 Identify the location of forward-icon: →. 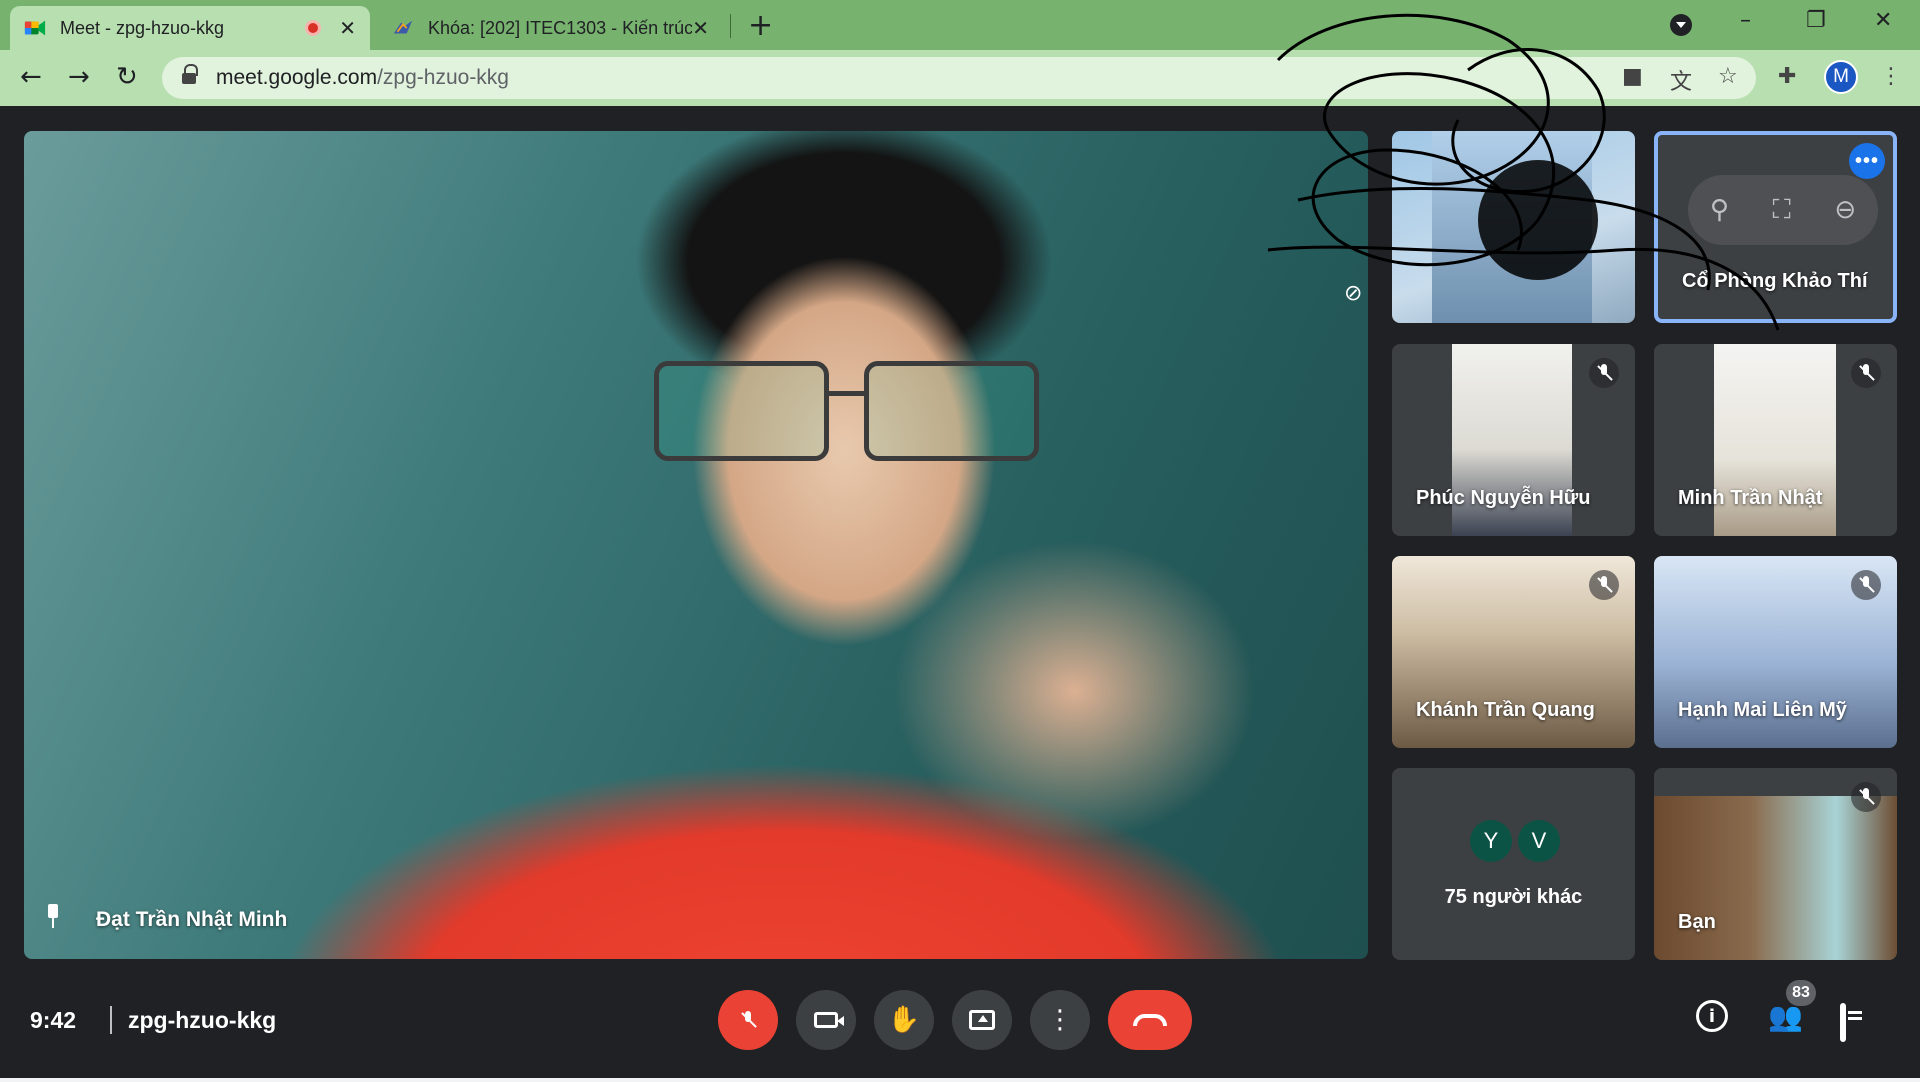
(79, 77).